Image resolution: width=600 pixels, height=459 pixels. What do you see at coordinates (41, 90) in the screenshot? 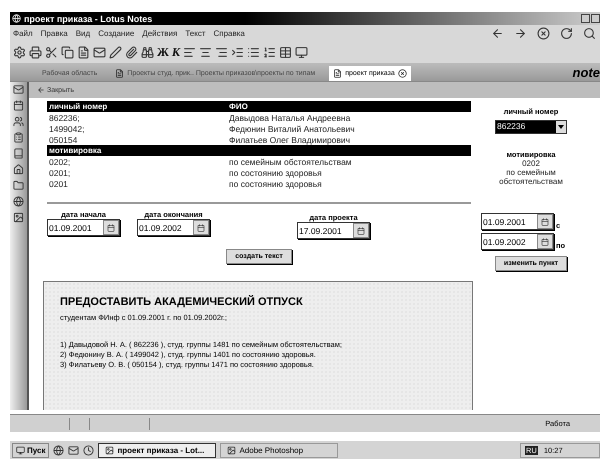
I see `arrow-icon` at bounding box center [41, 90].